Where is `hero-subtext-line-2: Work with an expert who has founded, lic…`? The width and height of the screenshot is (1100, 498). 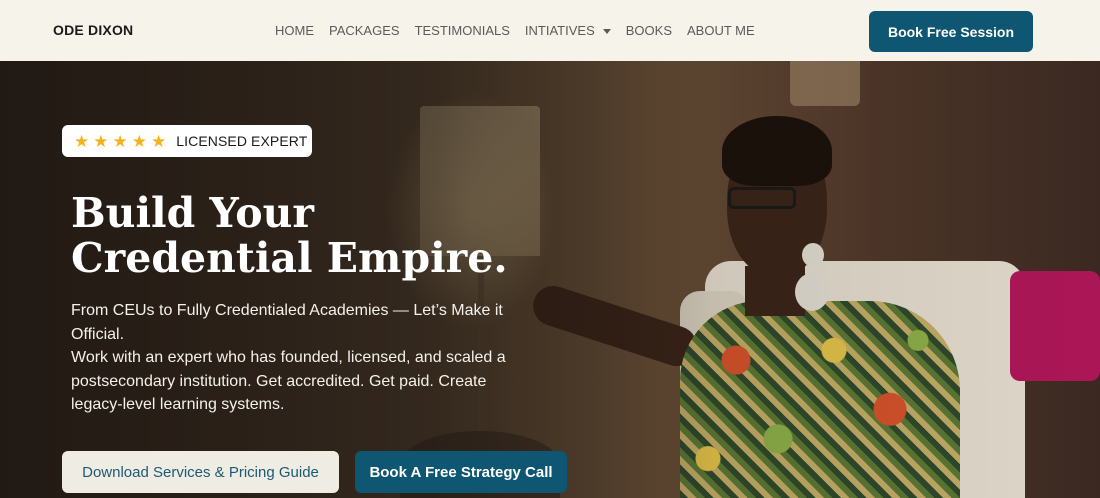
hero-subtext-line-2: Work with an expert who has founded, lic… is located at coordinates (288, 381).